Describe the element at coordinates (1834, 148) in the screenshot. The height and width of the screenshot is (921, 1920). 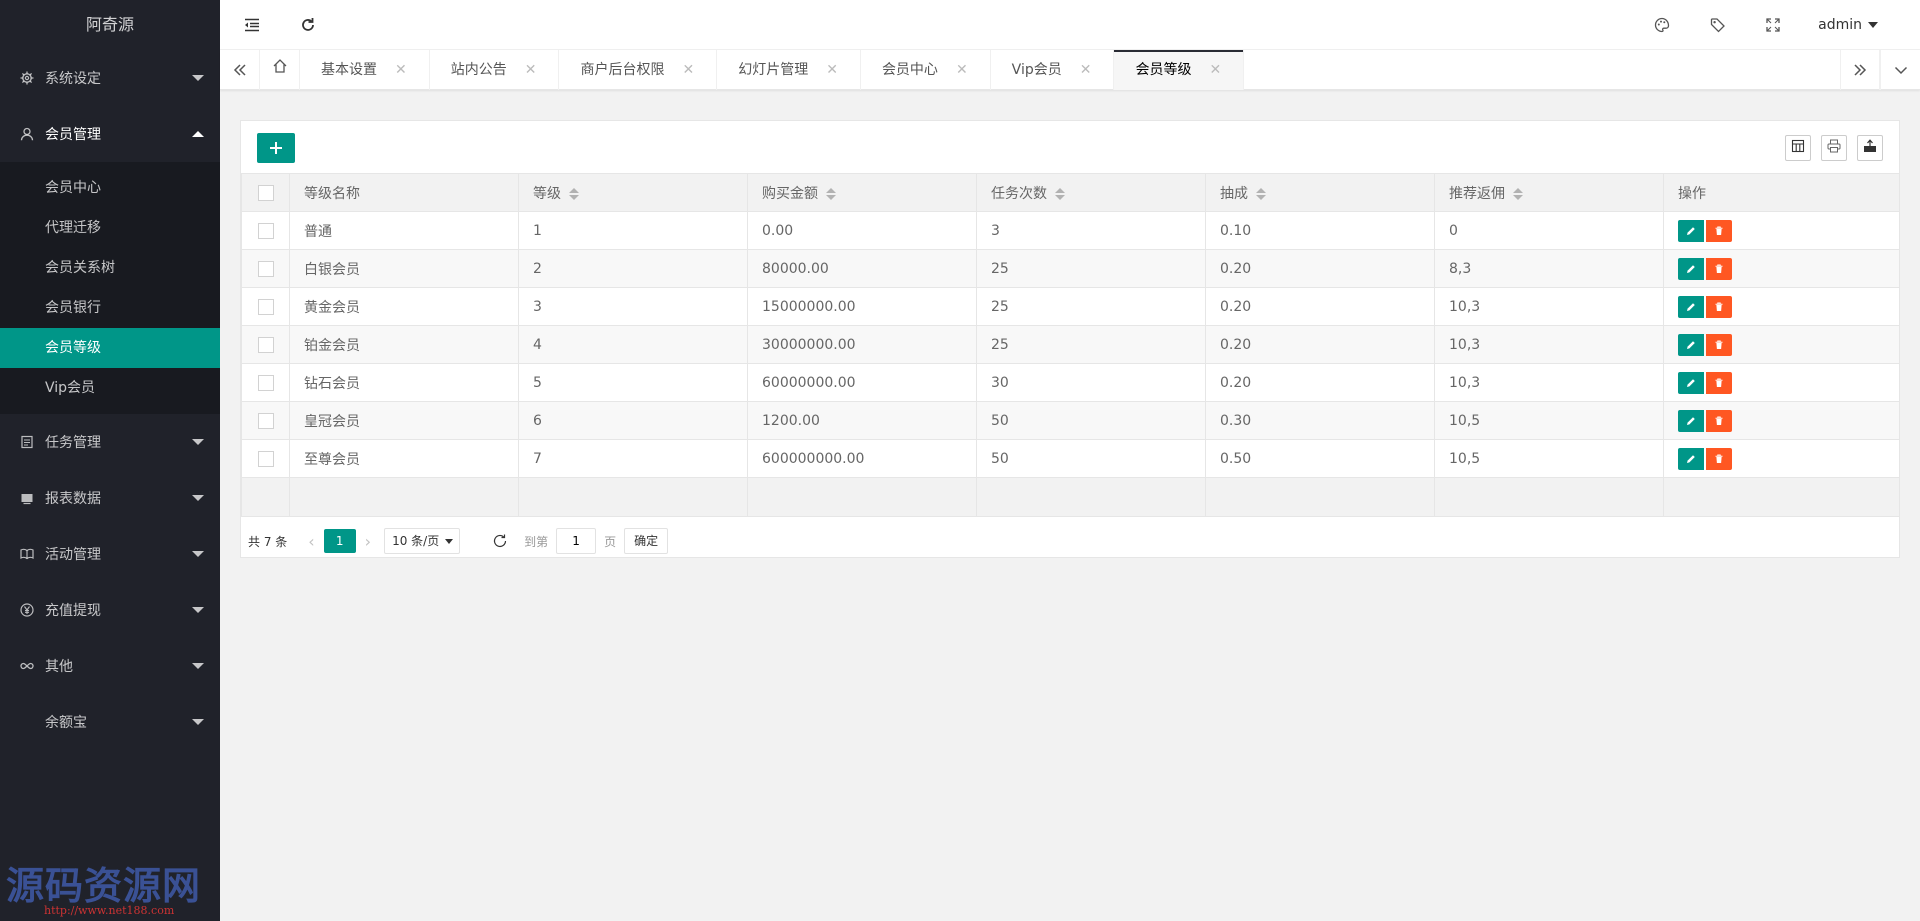
I see `print-button` at that location.